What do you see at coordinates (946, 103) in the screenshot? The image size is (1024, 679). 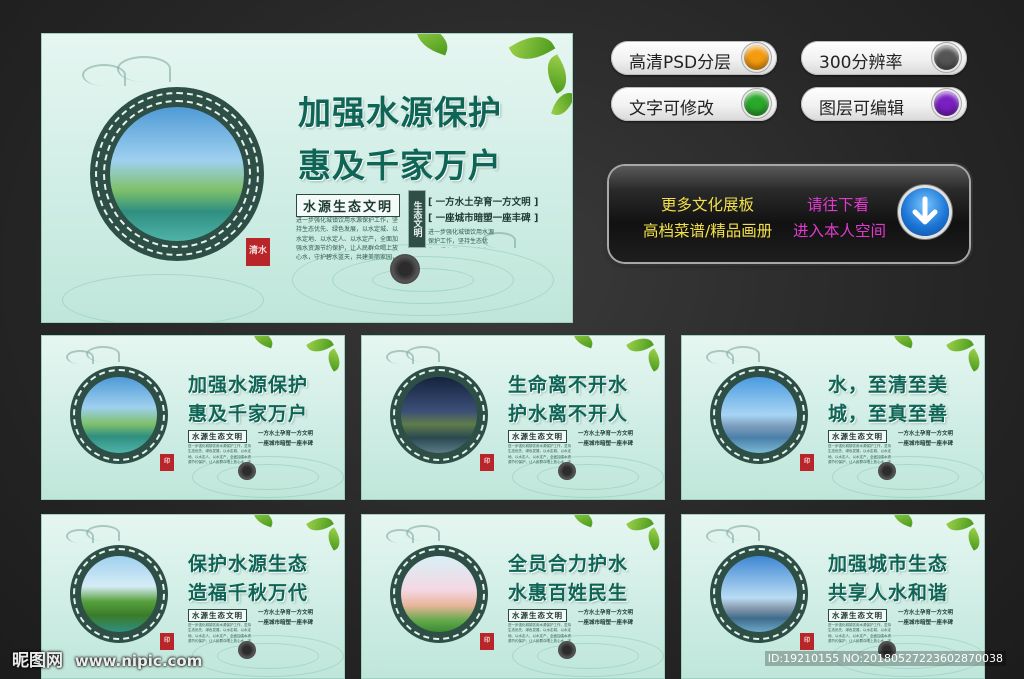 I see `purple-dot-icon` at bounding box center [946, 103].